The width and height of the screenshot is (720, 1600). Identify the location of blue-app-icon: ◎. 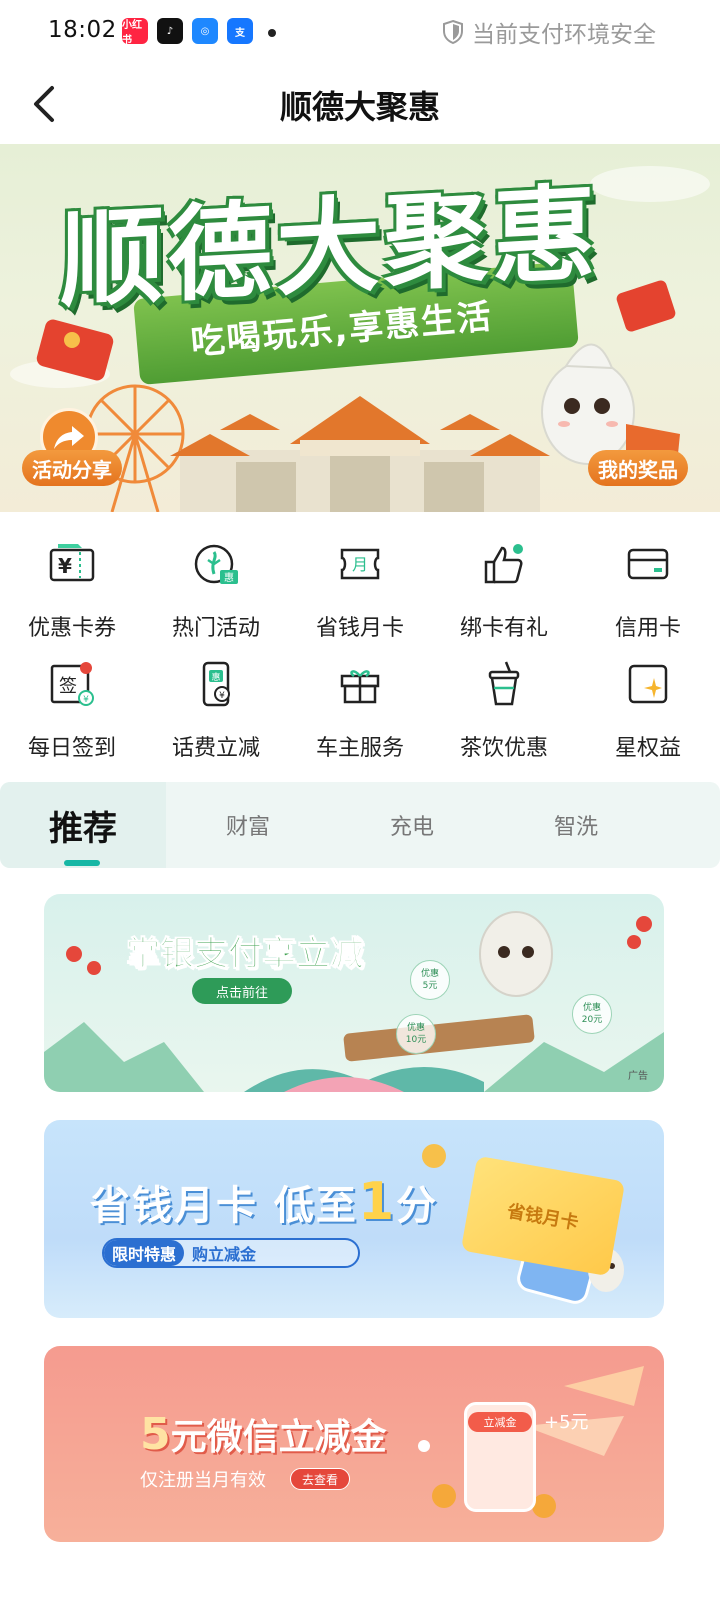
(205, 31).